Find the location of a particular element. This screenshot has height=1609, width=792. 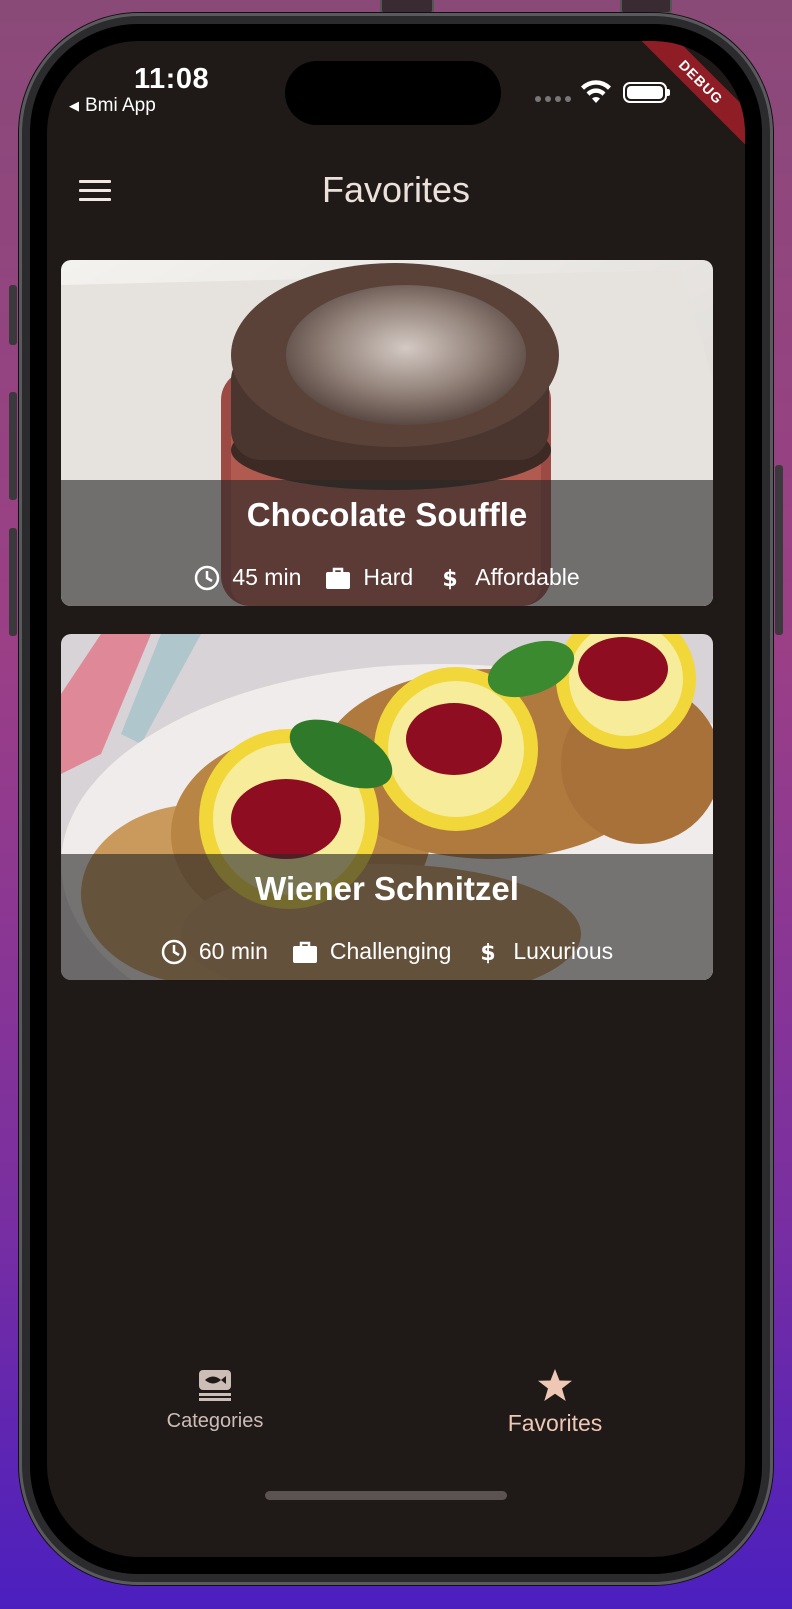

meal-duration: 60 min is located at coordinates (214, 951).